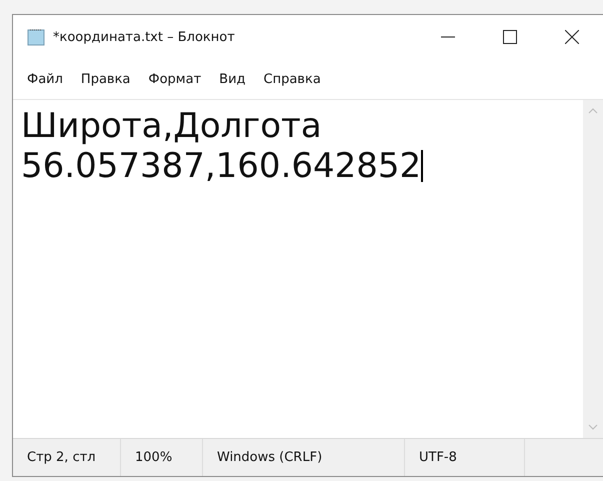 This screenshot has width=603, height=481. Describe the element at coordinates (67, 457) in the screenshot. I see `status-text: Стр 2, стл` at that location.